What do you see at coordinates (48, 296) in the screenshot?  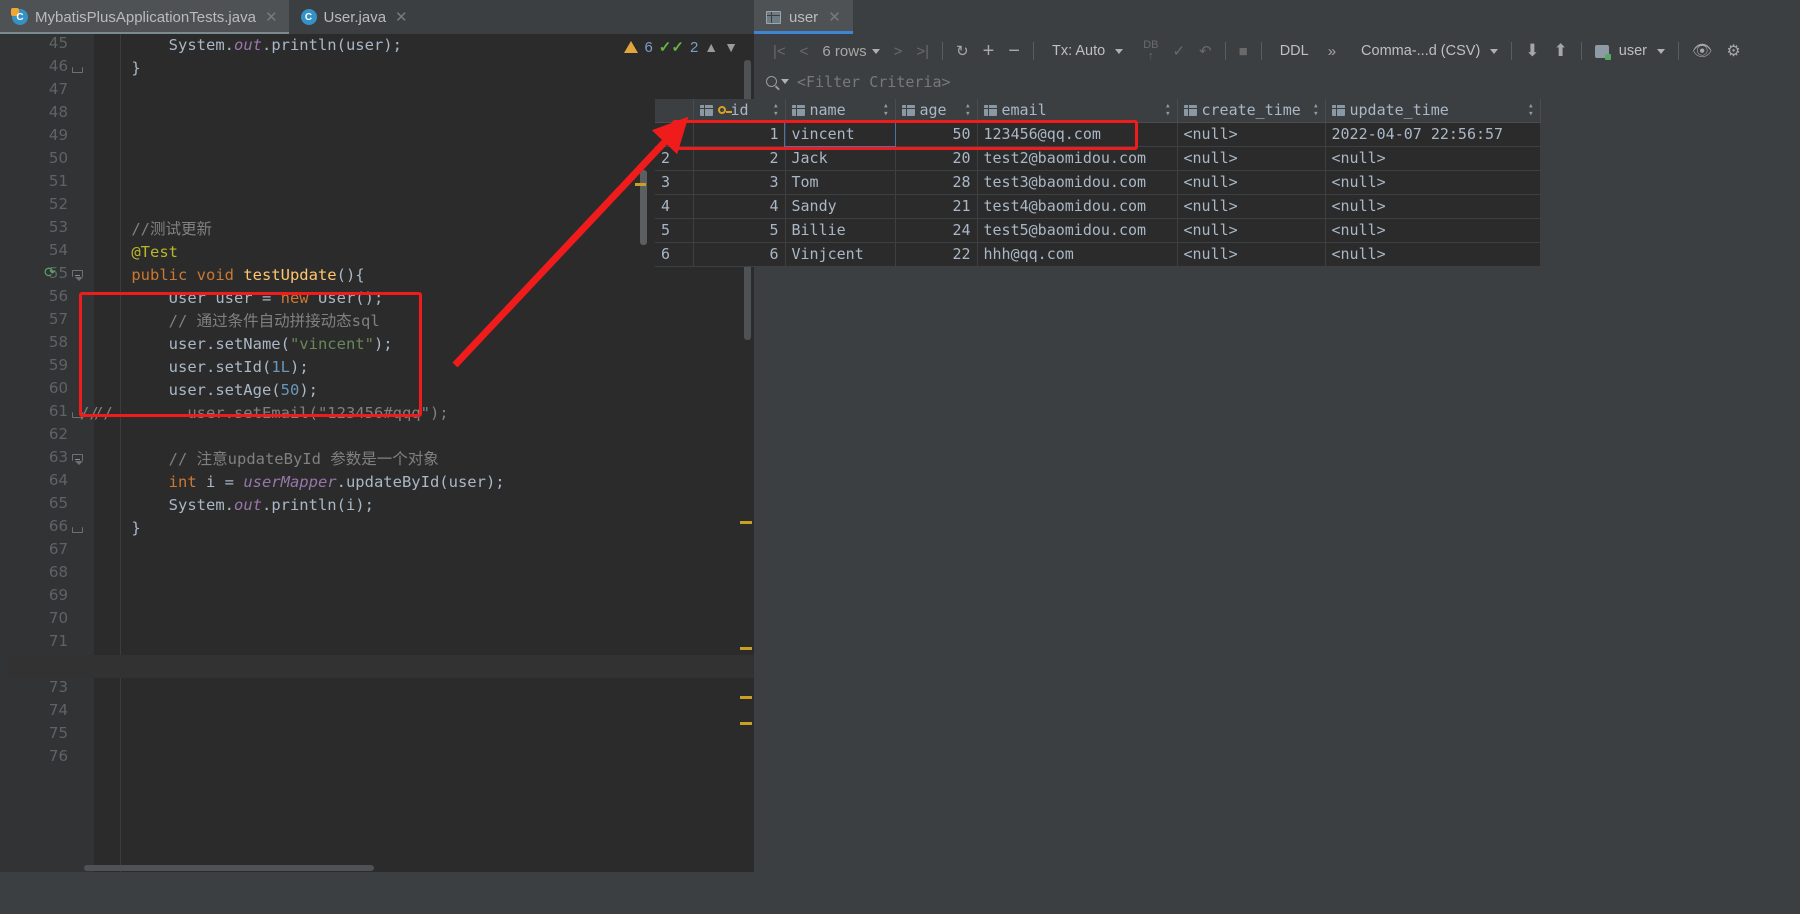 I see `line-number: 56` at bounding box center [48, 296].